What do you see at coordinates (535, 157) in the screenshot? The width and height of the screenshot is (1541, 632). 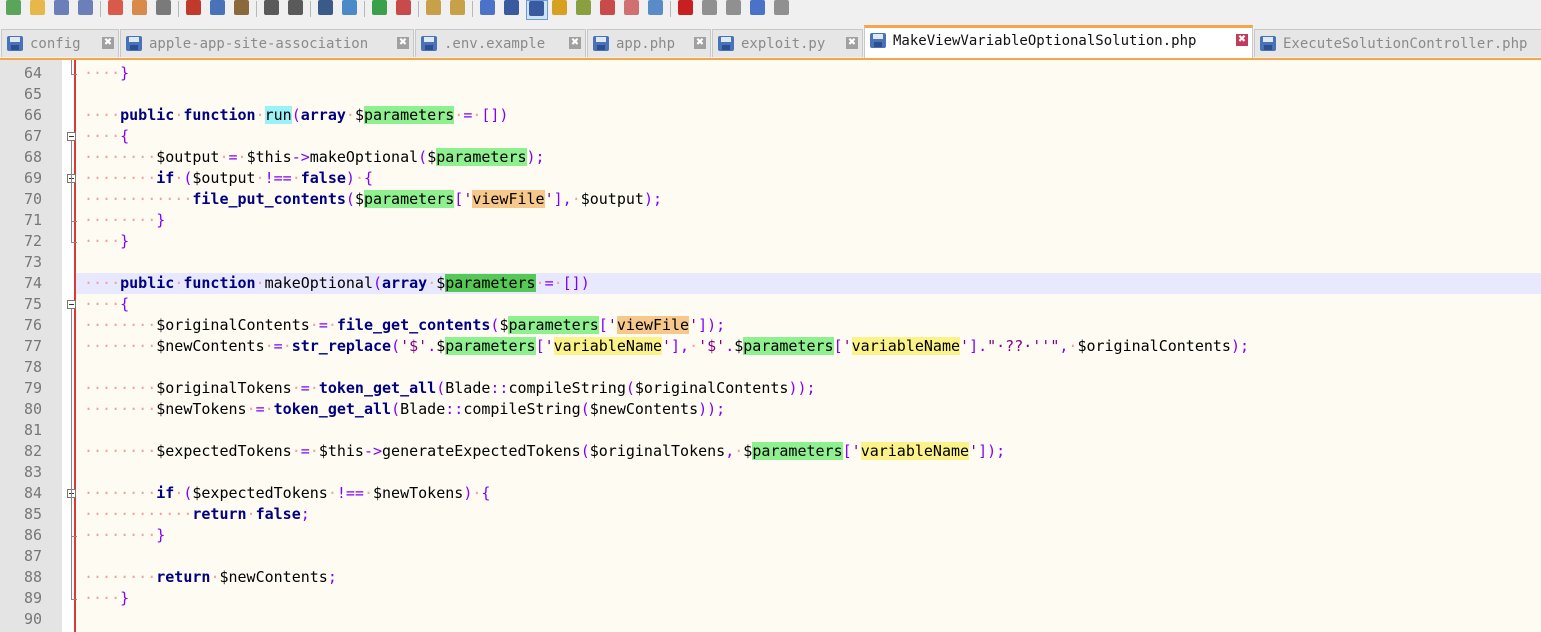 I see `code-token: );` at bounding box center [535, 157].